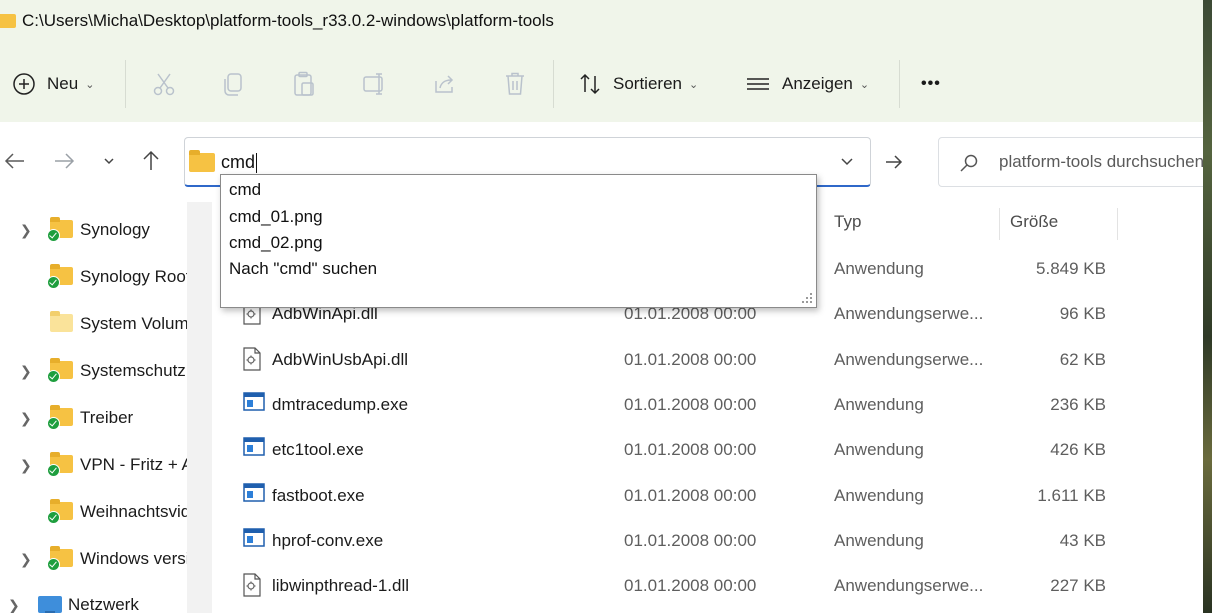 The width and height of the screenshot is (1212, 613). I want to click on arrow-left-icon, so click(14, 161).